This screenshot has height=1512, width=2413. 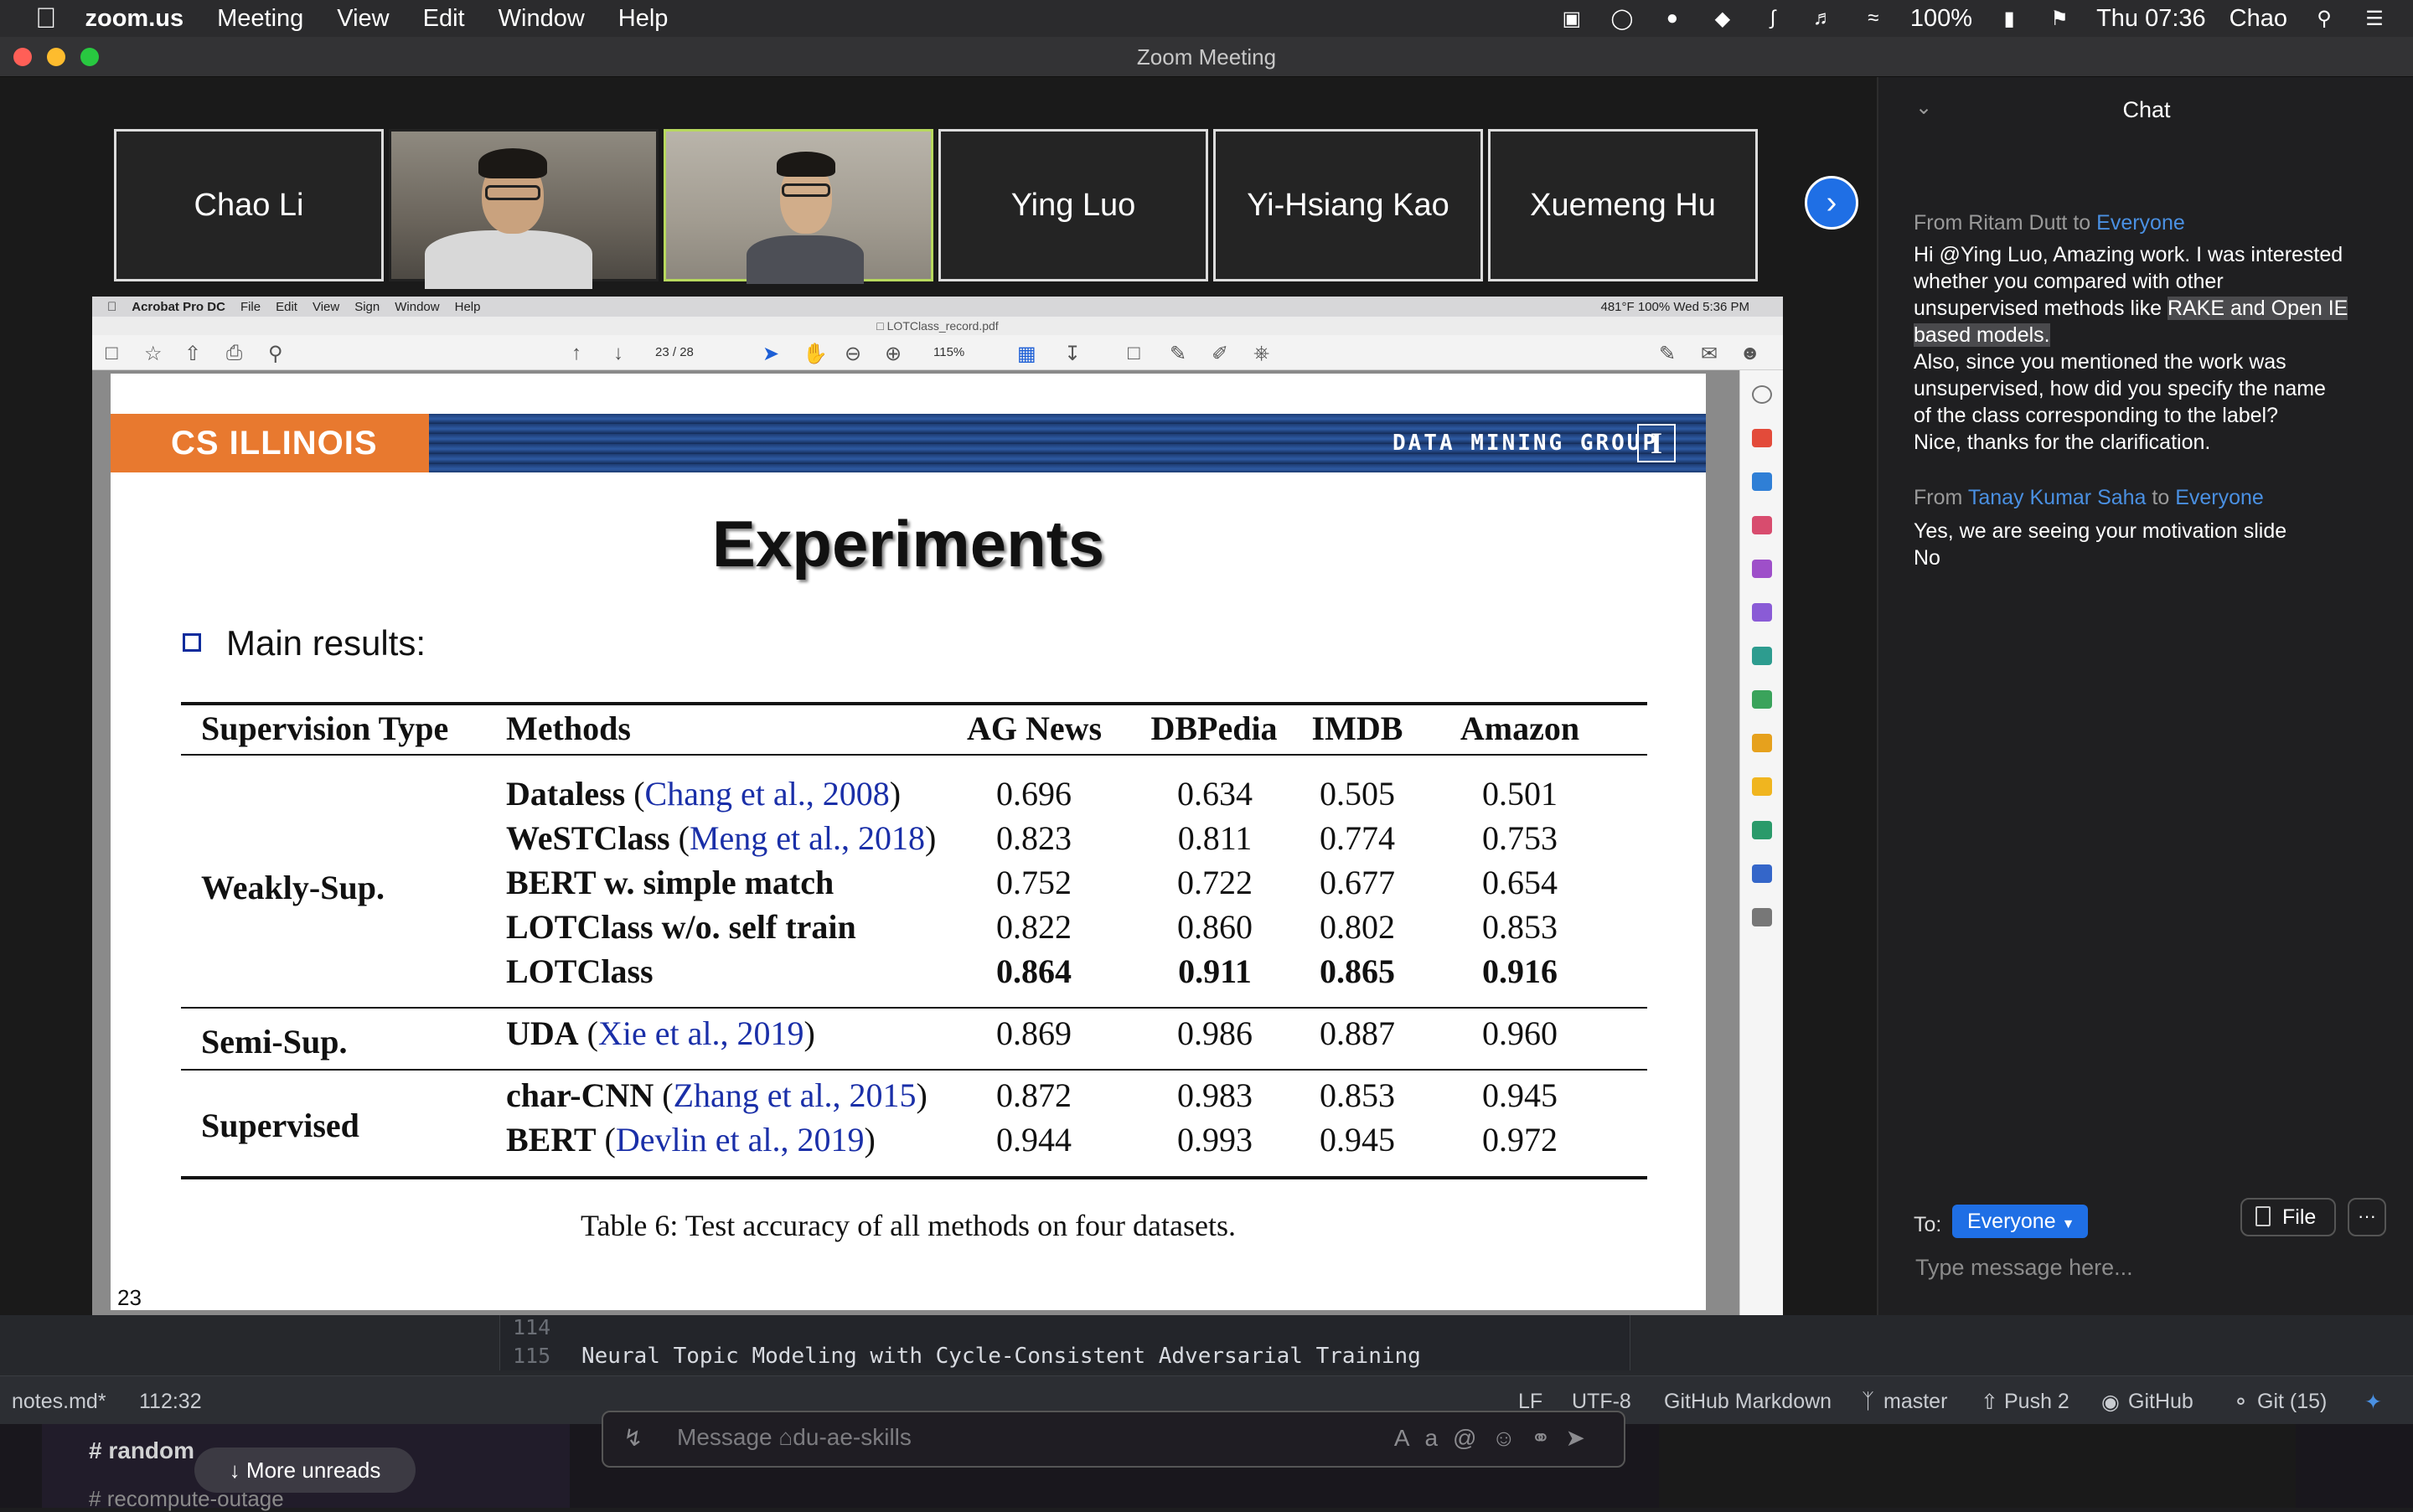 What do you see at coordinates (2324, 19) in the screenshot?
I see `spotlight-search-icon: ⚲` at bounding box center [2324, 19].